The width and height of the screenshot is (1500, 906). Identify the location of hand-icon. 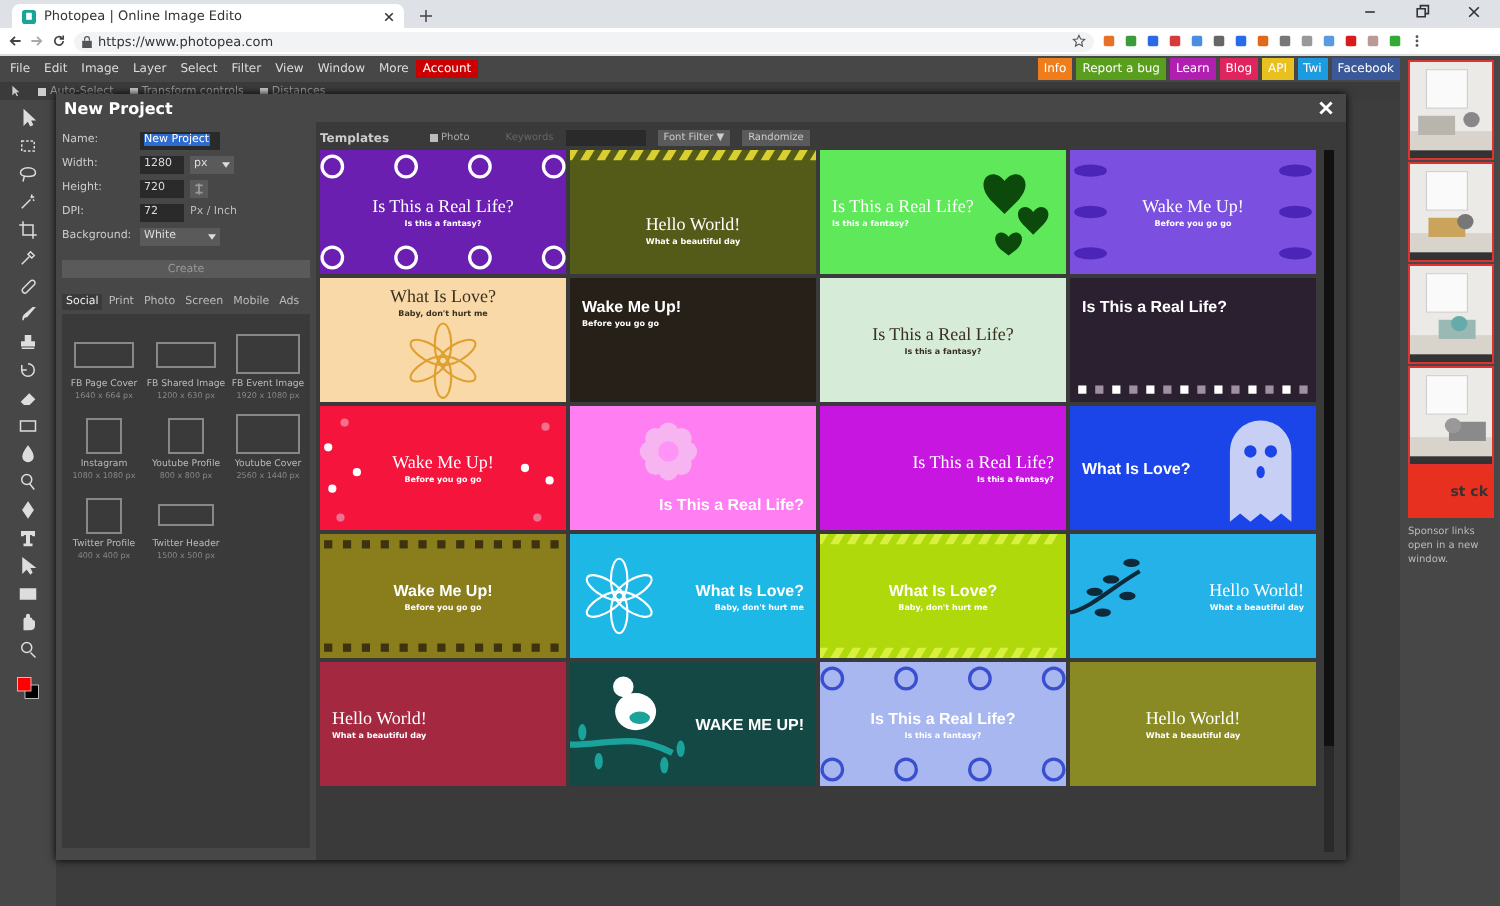
(28, 622).